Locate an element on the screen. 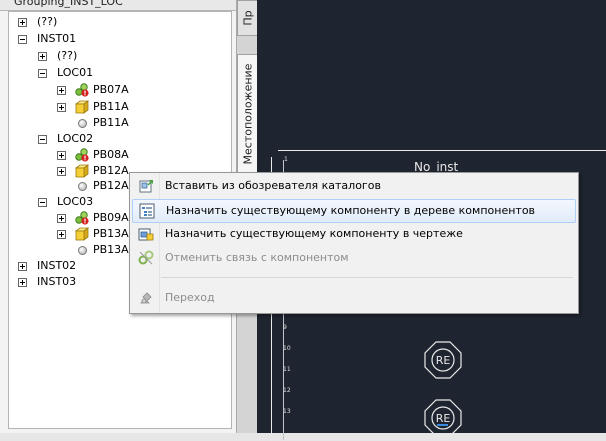 This screenshot has height=441, width=606. row-number: 10 is located at coordinates (287, 348).